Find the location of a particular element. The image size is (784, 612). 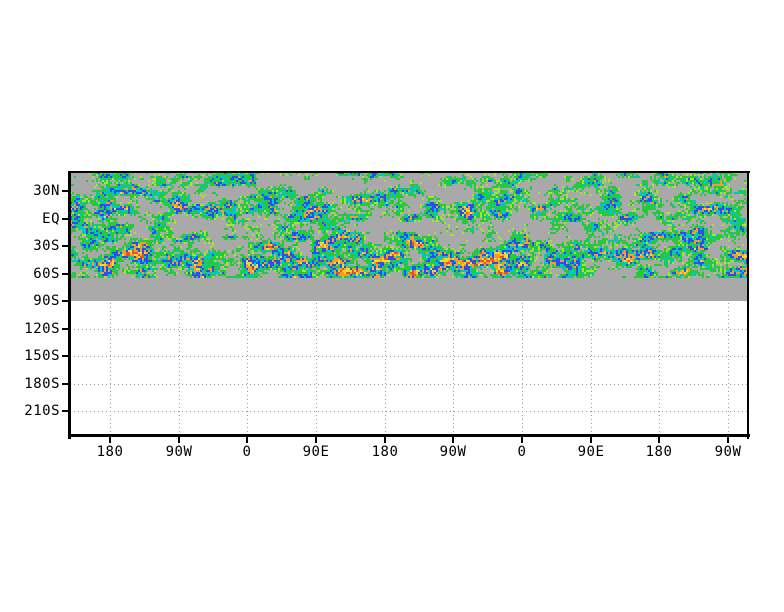

axis-frame-right is located at coordinates (748, 305).